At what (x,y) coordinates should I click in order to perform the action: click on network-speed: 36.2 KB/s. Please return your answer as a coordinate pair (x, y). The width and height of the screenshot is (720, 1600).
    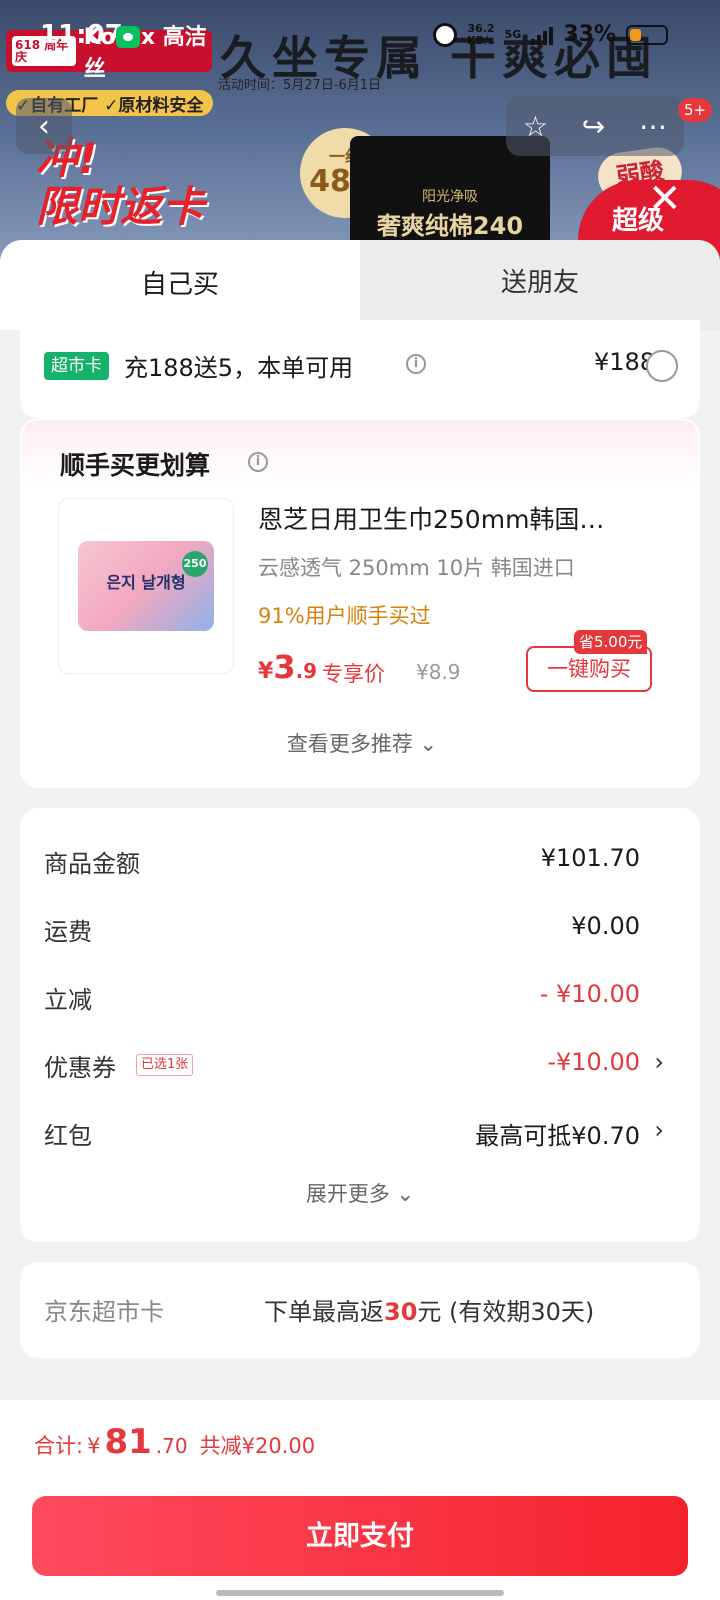
    Looking at the image, I should click on (481, 34).